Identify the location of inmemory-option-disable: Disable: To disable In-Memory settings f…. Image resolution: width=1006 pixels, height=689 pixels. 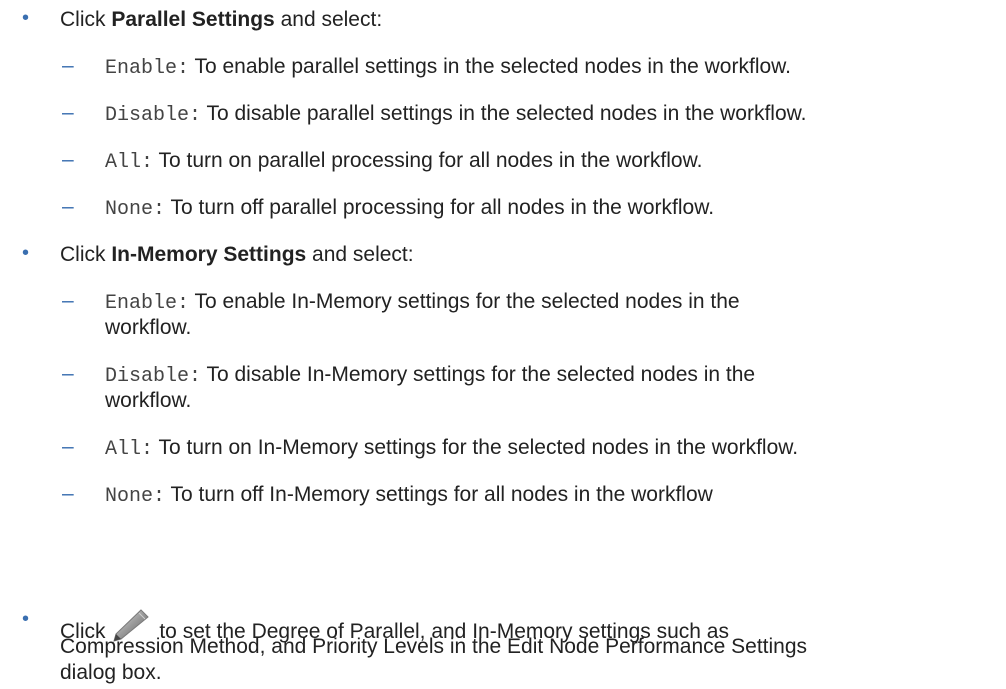
(430, 375).